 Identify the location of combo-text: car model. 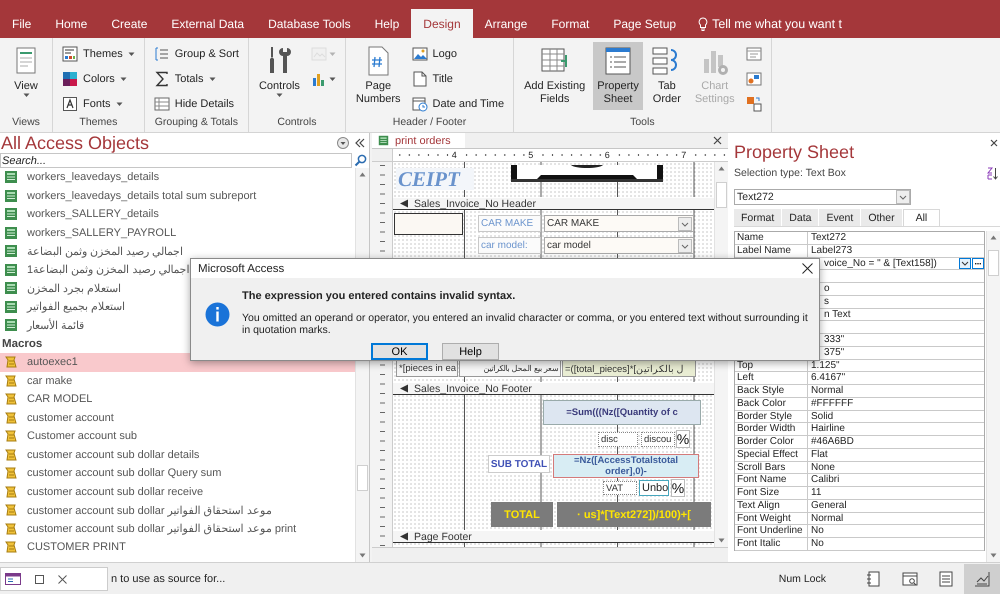
(569, 245).